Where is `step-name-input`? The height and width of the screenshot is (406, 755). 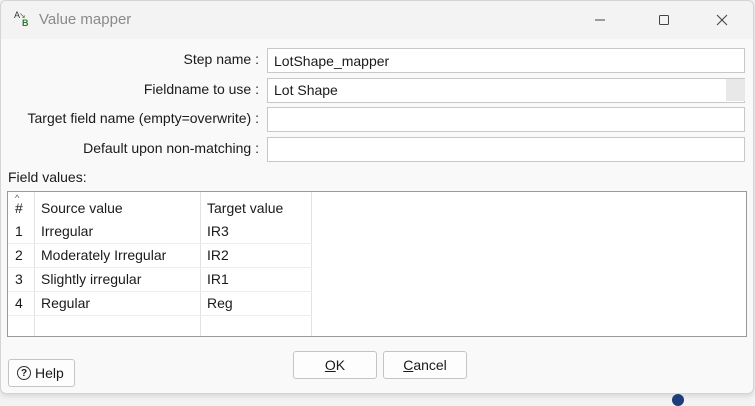 step-name-input is located at coordinates (506, 60).